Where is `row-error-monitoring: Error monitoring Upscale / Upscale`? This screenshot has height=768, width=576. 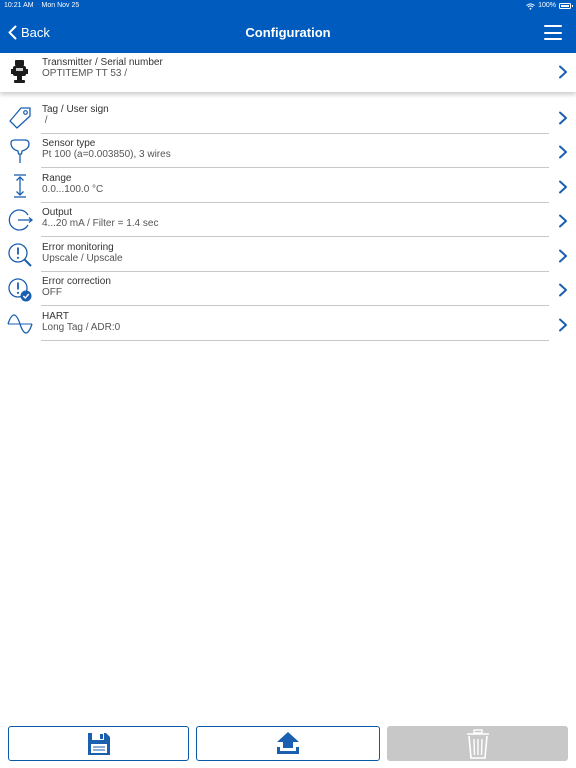 row-error-monitoring: Error monitoring Upscale / Upscale is located at coordinates (288, 255).